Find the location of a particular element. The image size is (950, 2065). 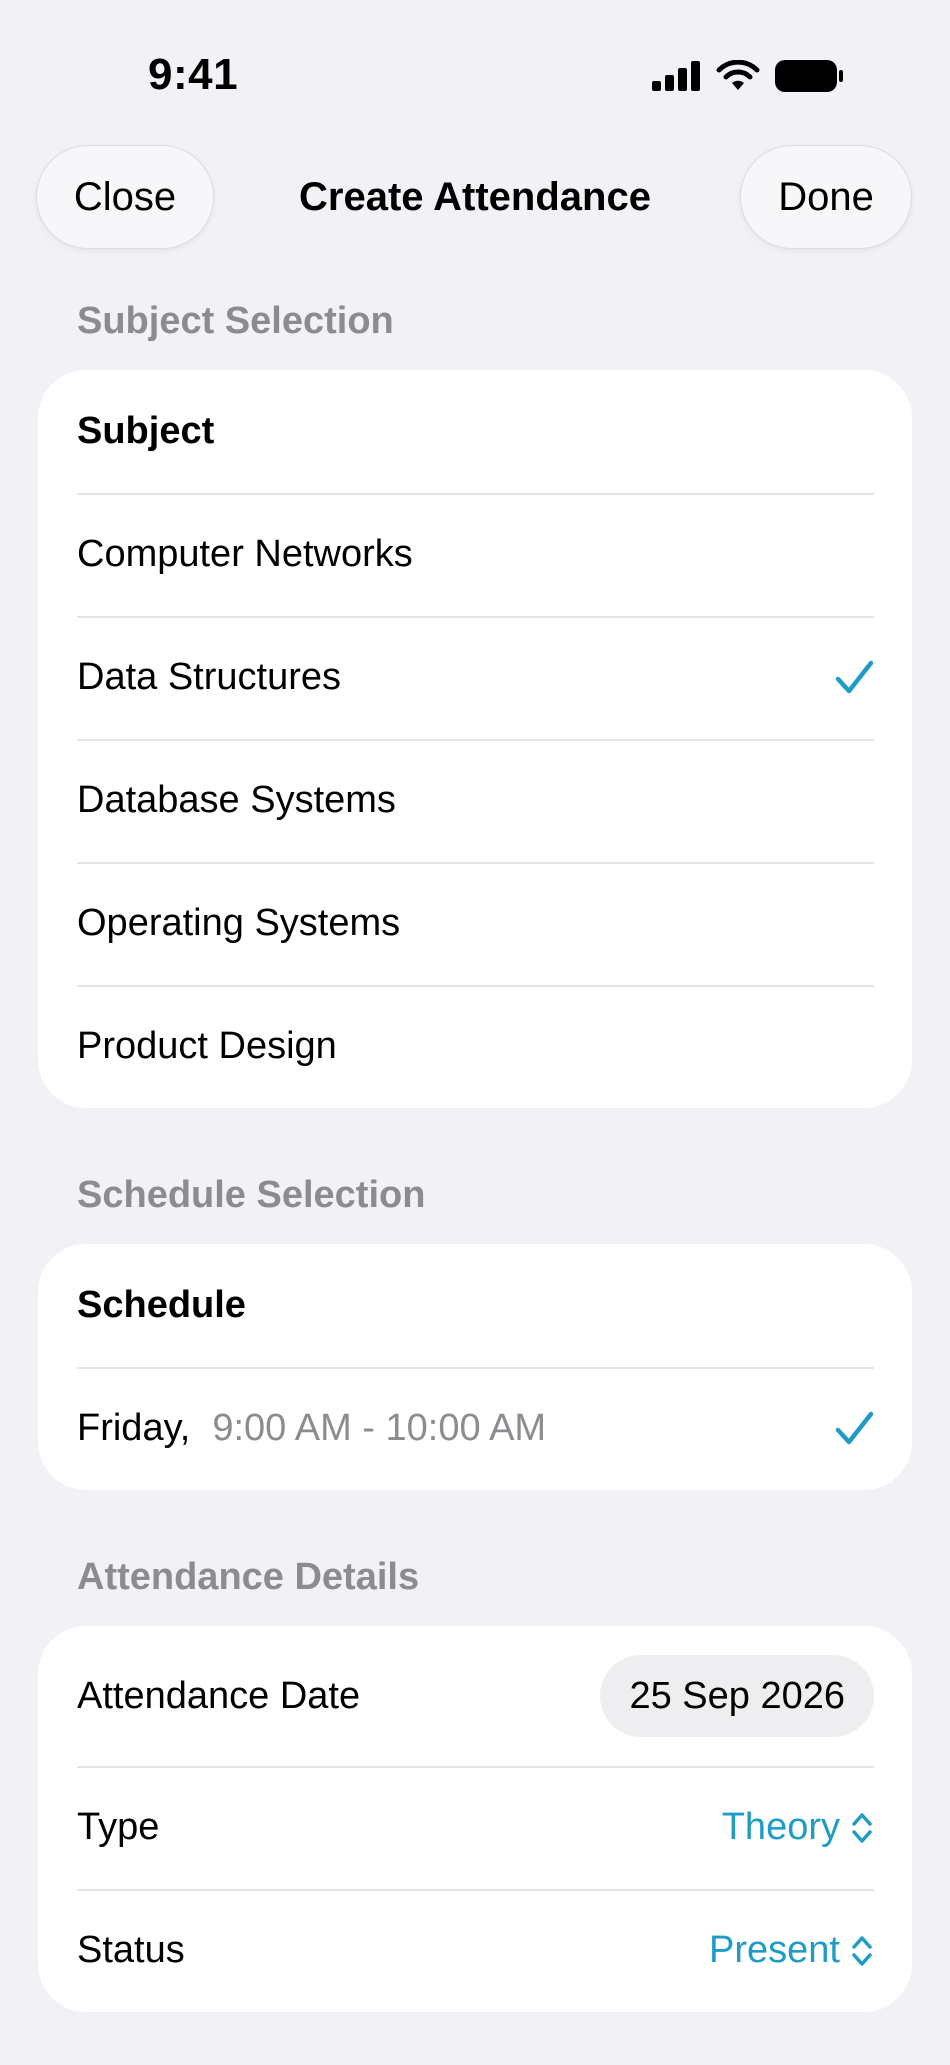

schedule-section-header: Schedule Selection is located at coordinates (251, 1195).